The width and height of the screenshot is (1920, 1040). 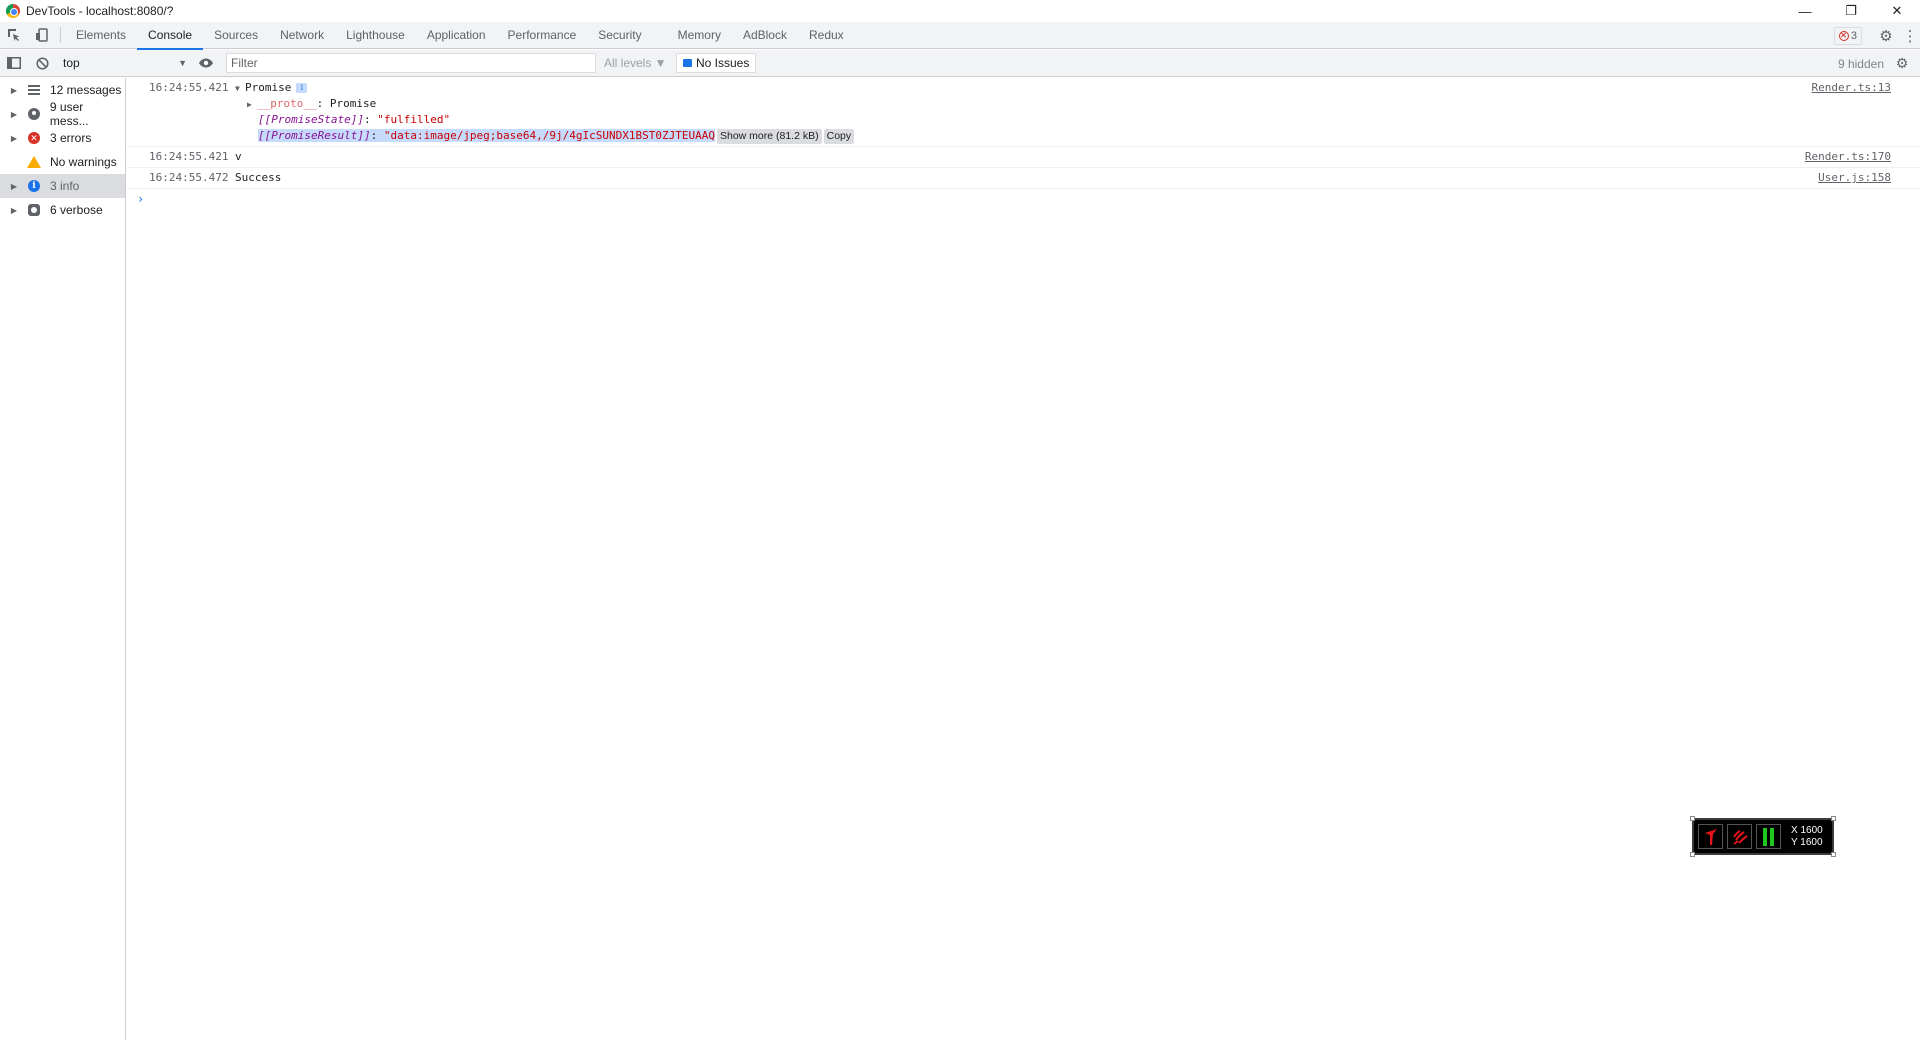 What do you see at coordinates (268, 87) in the screenshot?
I see `object-summary: Promise` at bounding box center [268, 87].